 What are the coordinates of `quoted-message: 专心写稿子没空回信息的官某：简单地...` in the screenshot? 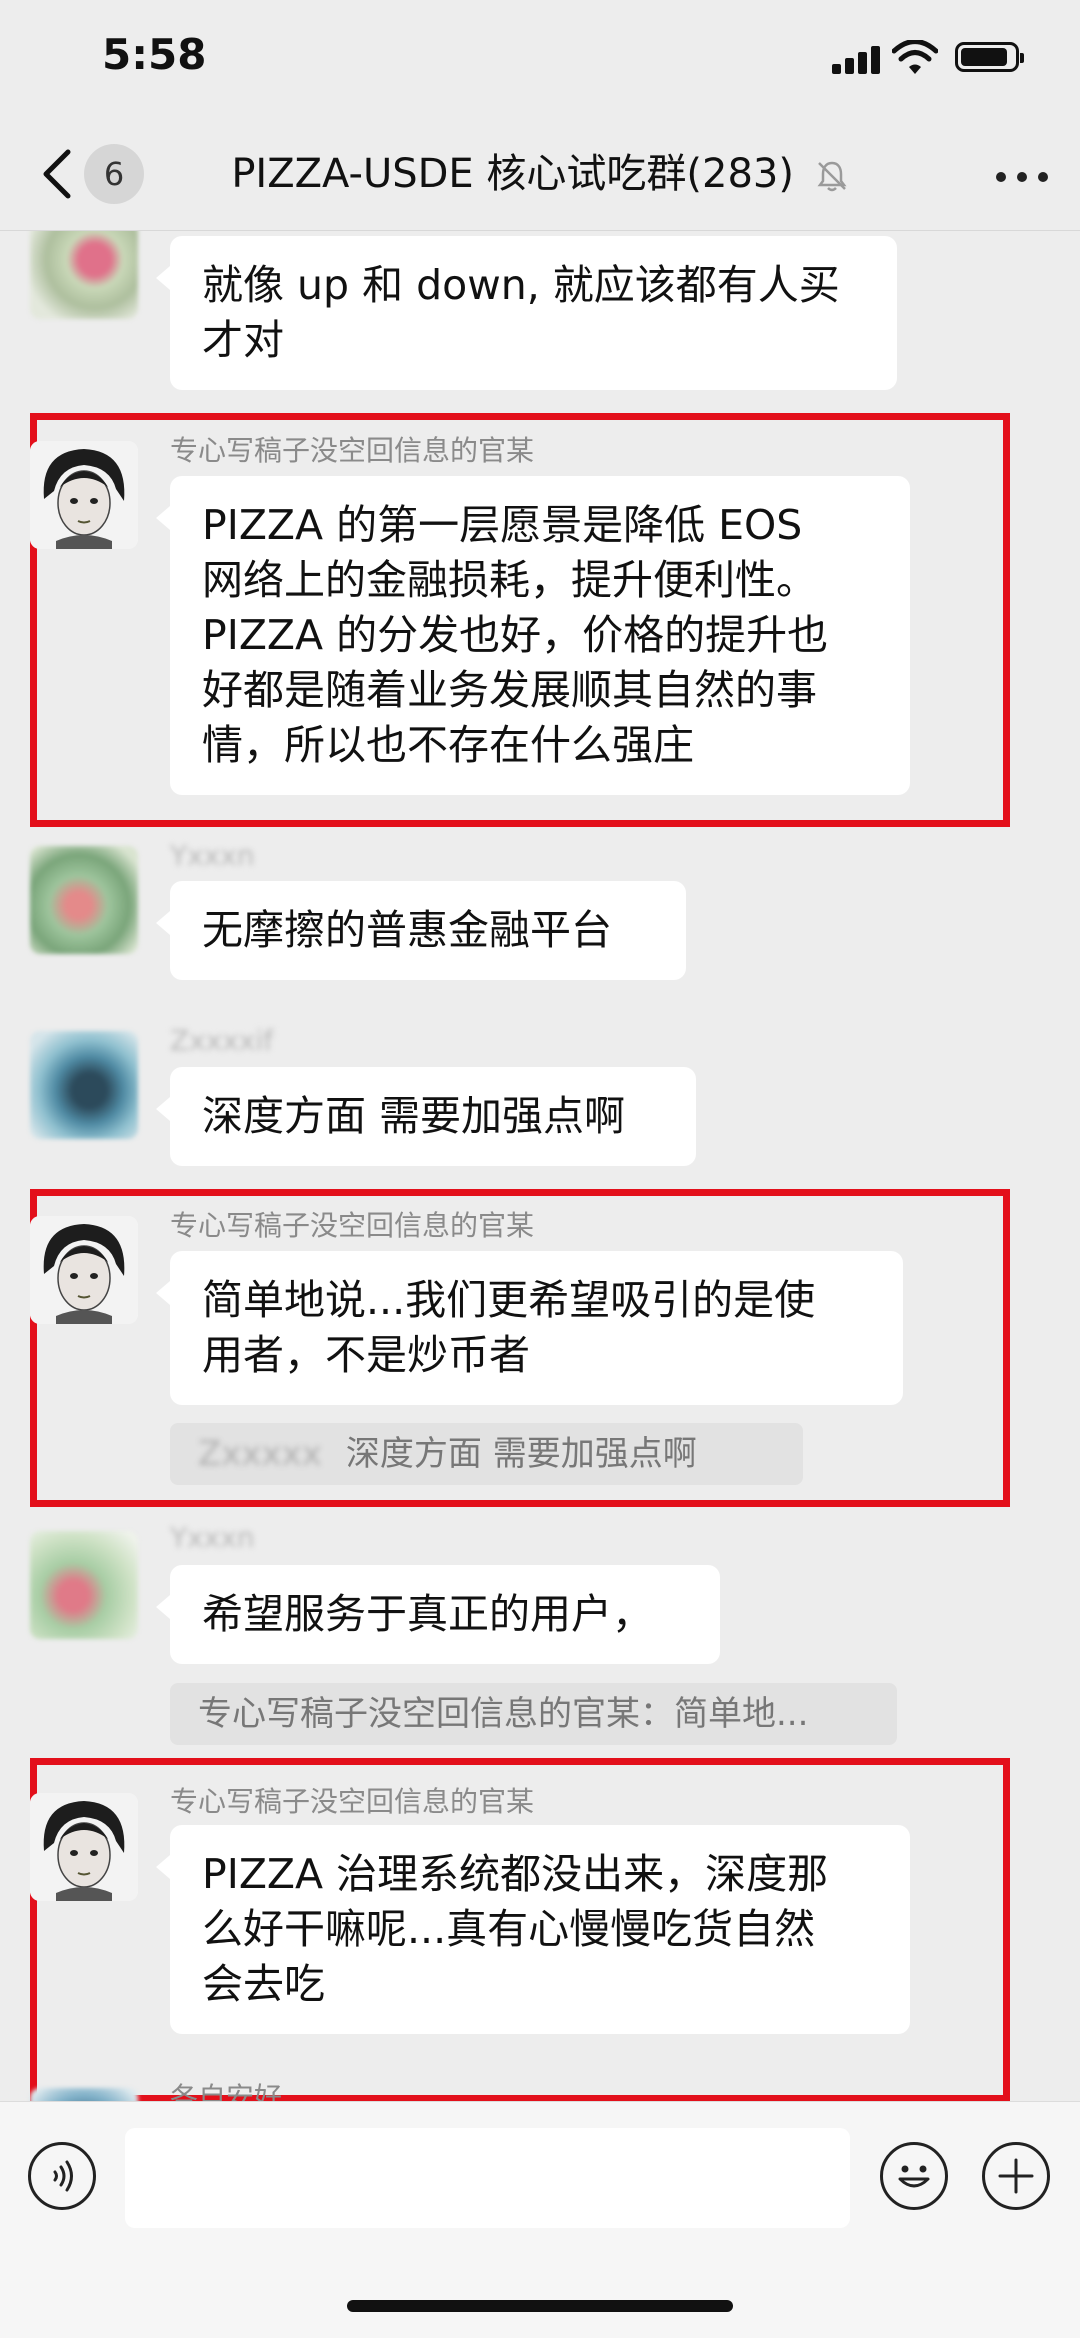 It's located at (533, 1714).